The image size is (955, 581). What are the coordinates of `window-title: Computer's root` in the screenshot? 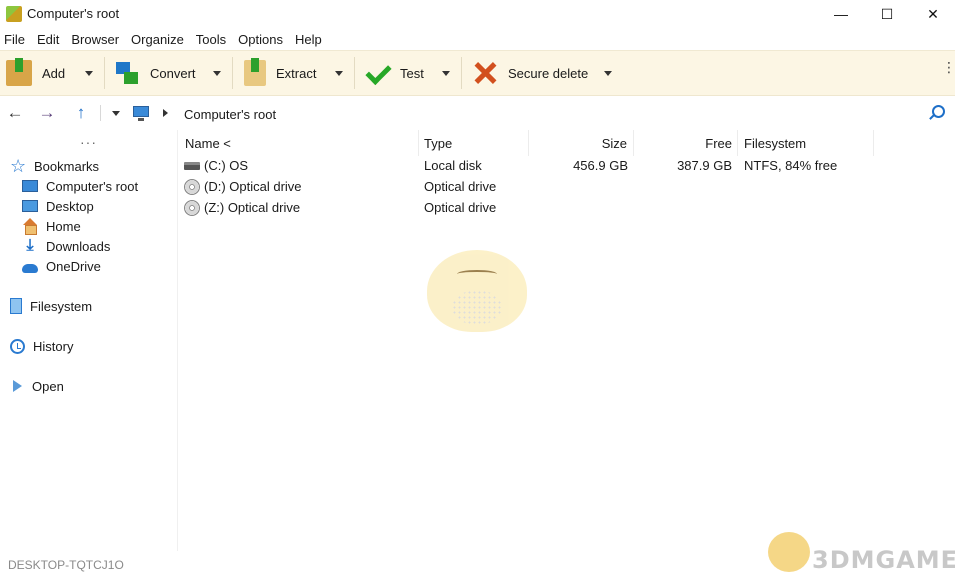 It's located at (73, 13).